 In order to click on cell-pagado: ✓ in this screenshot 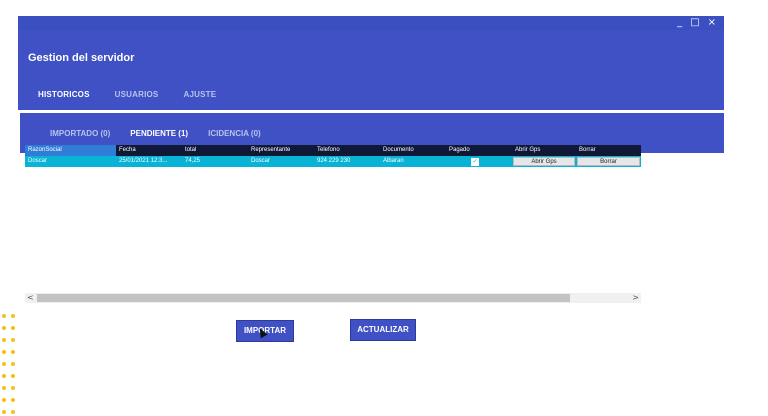, I will do `click(479, 161)`.